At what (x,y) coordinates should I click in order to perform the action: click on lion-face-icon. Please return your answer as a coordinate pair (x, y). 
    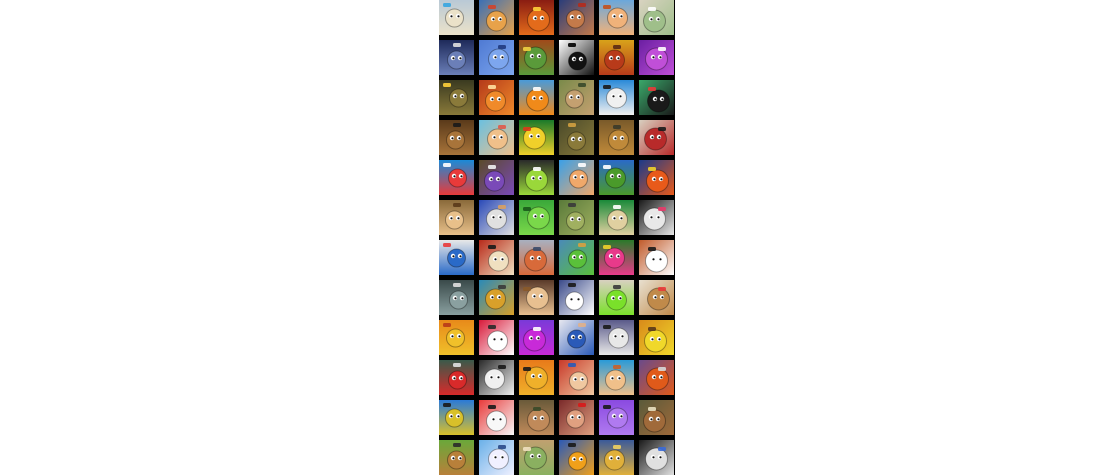
    Looking at the image, I should click on (456, 337).